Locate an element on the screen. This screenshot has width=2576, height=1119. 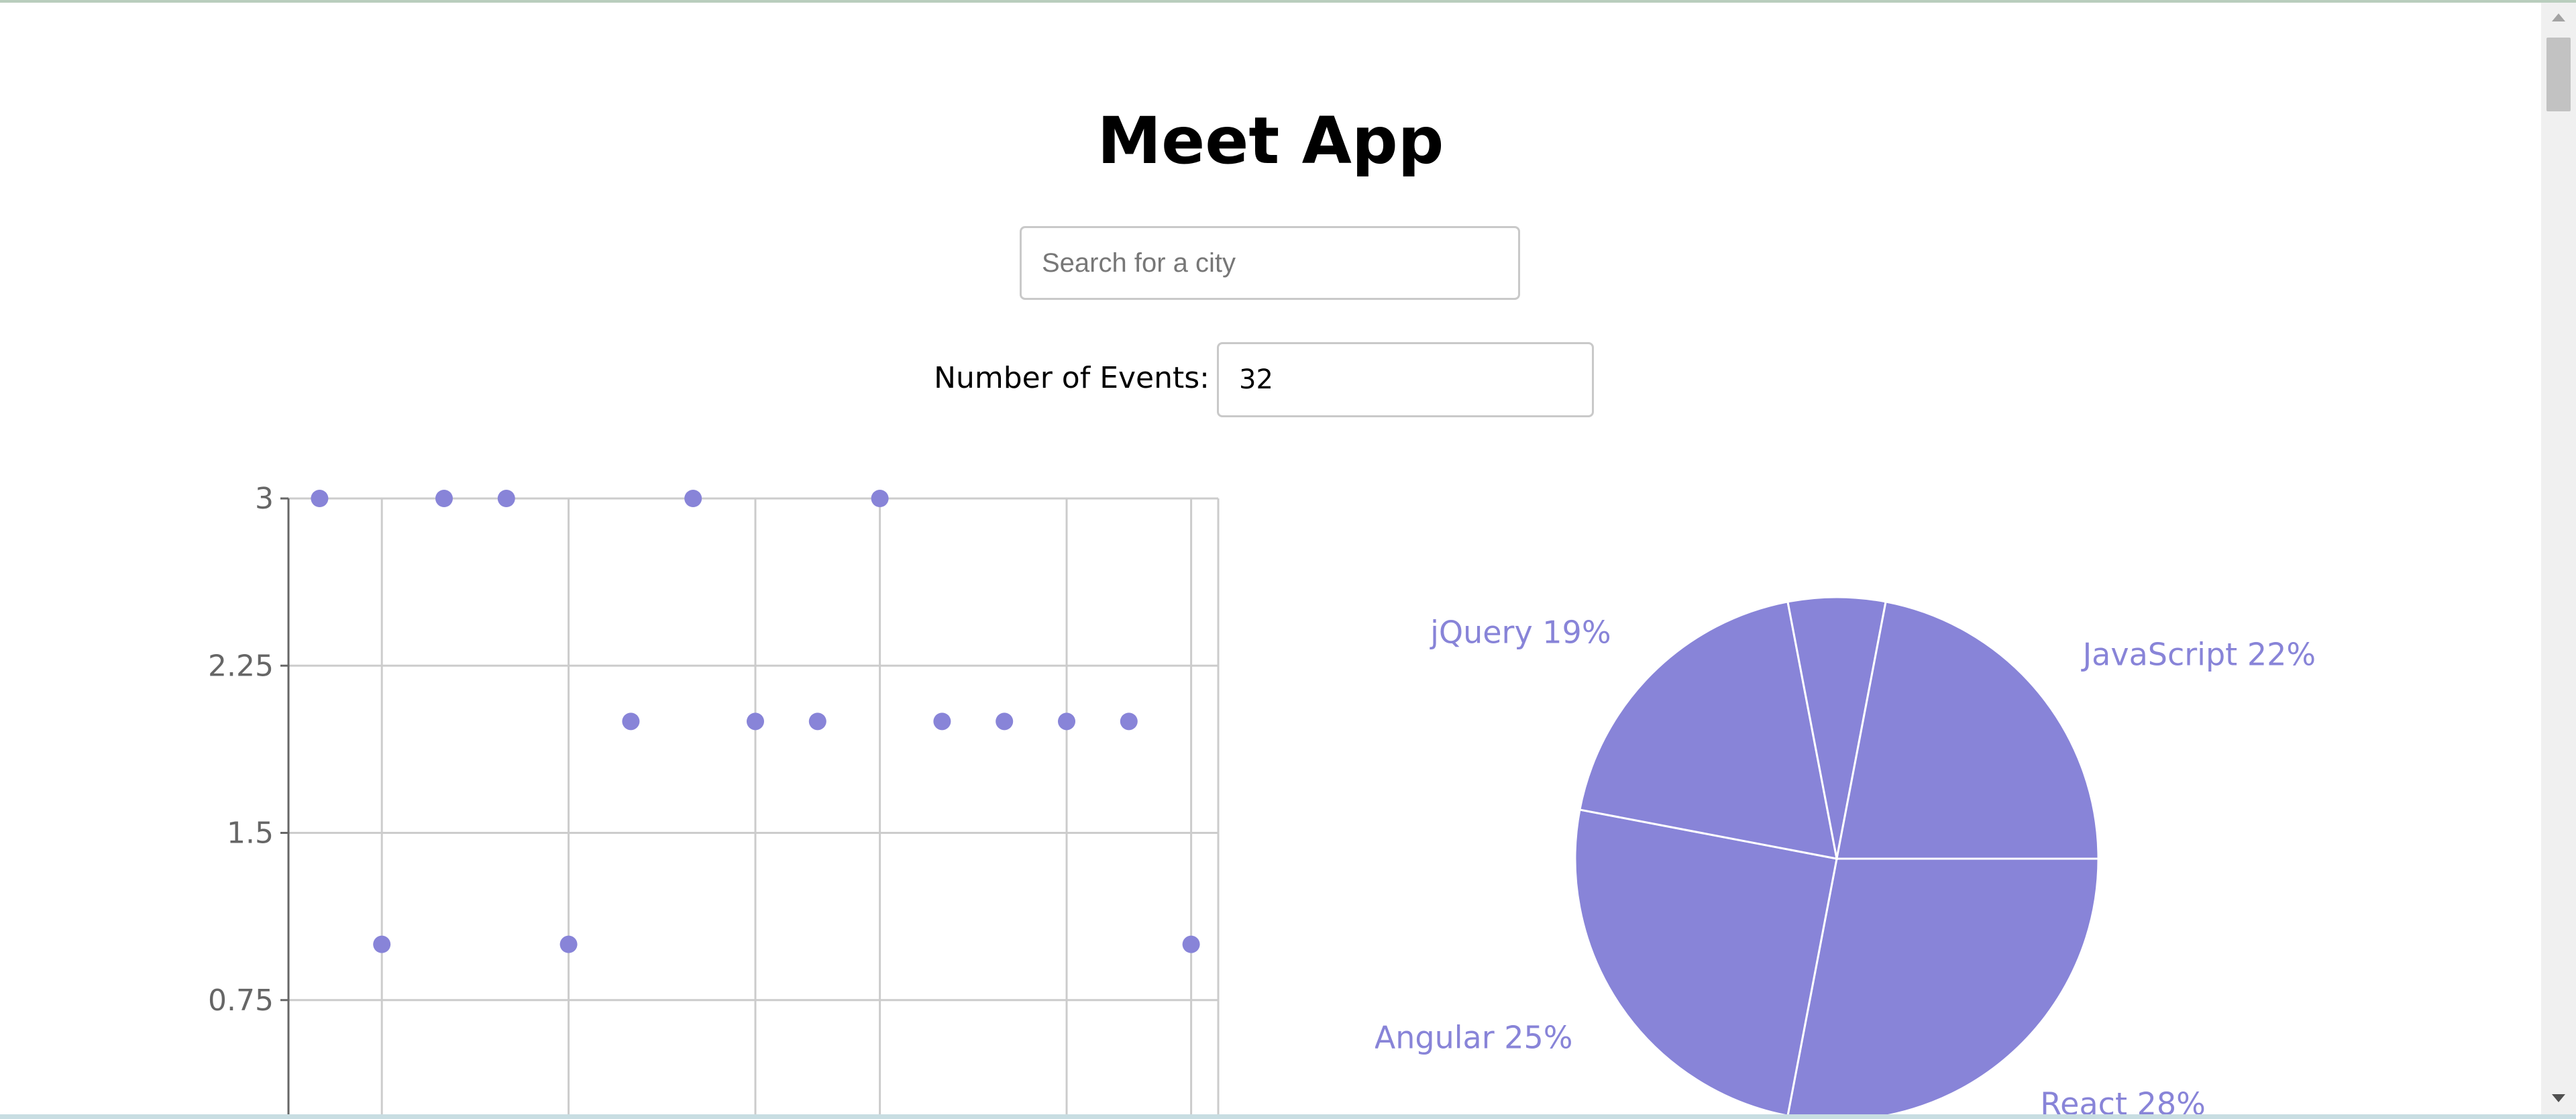
vertical-scrollbar is located at coordinates (2558, 559).